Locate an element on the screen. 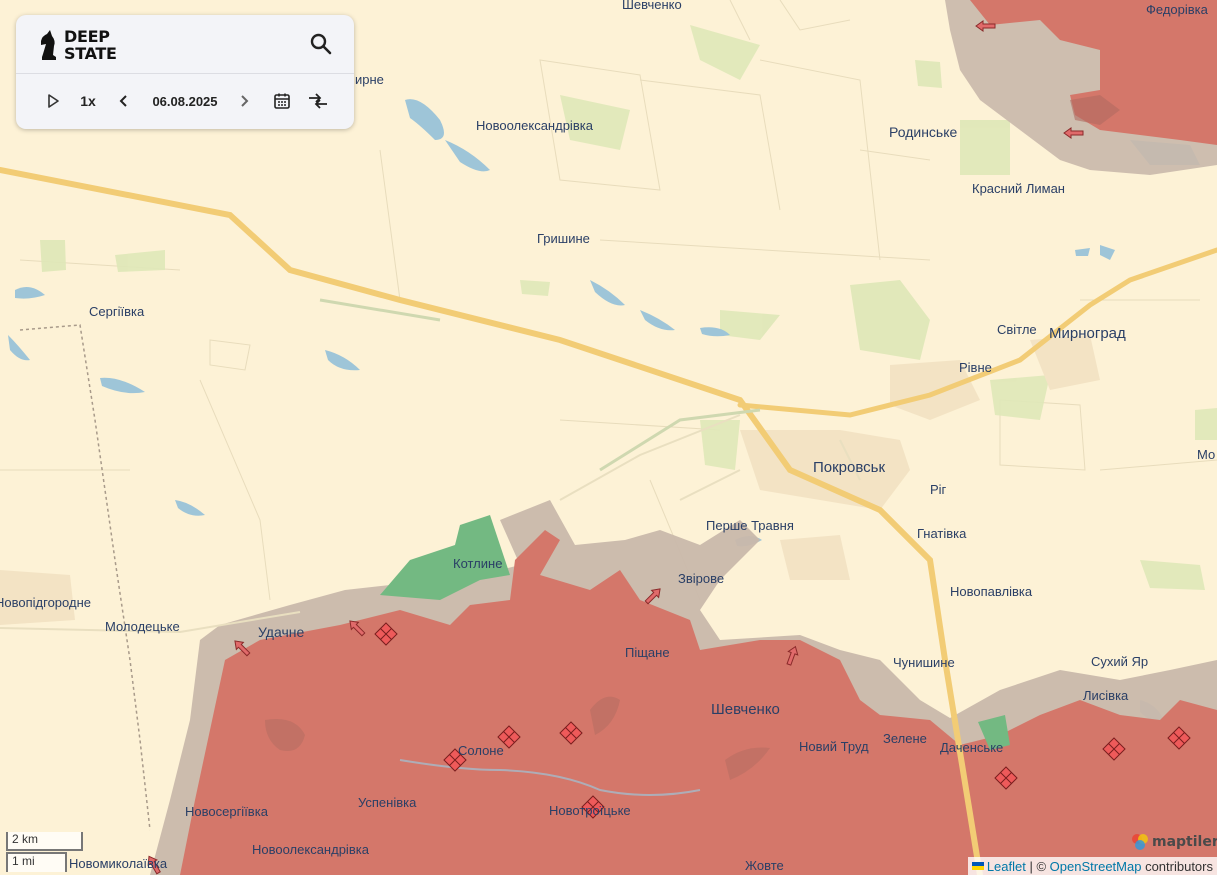 The width and height of the screenshot is (1217, 875). date-display: 06.08.2025 is located at coordinates (185, 101).